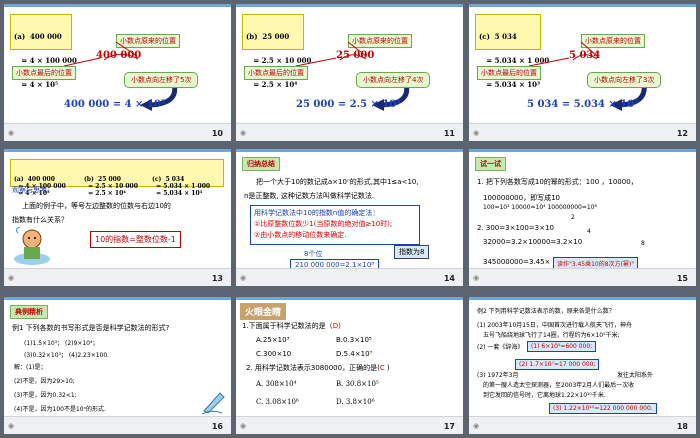  Describe the element at coordinates (317, 213) in the screenshot. I see `rule-title: 用科学记数法中10的指数n值的确定法：` at that location.